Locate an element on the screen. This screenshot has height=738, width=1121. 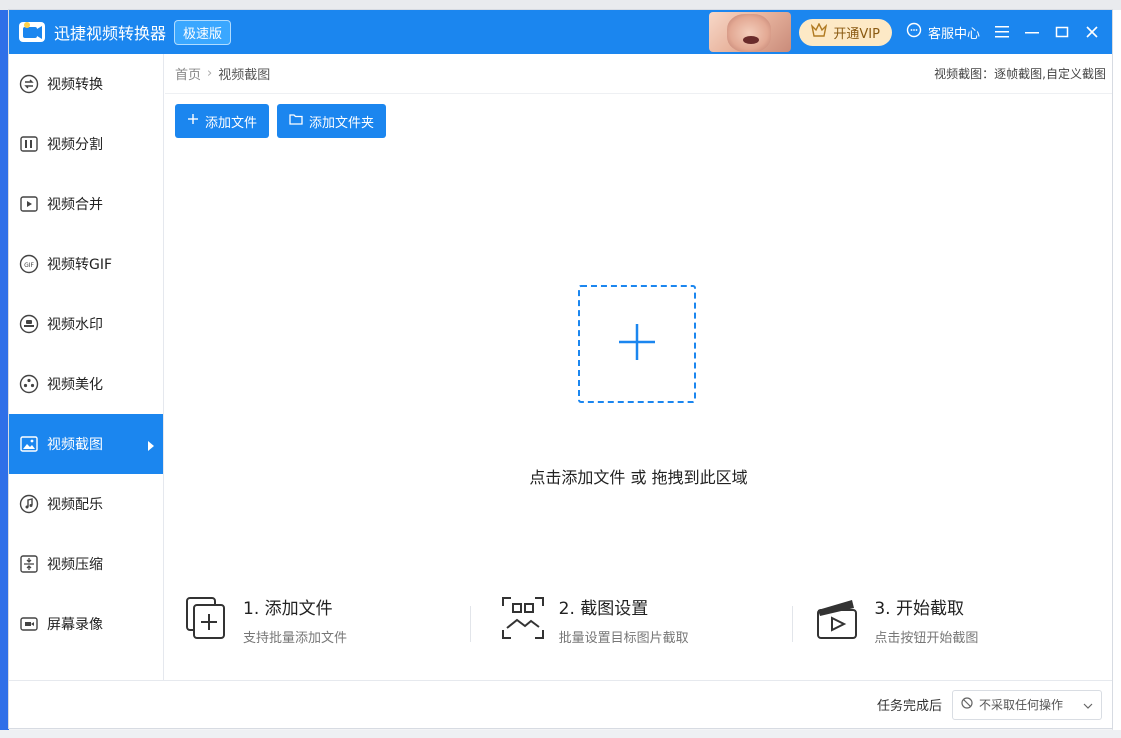
vip-button-label: 开通VIP is located at coordinates (856, 34).